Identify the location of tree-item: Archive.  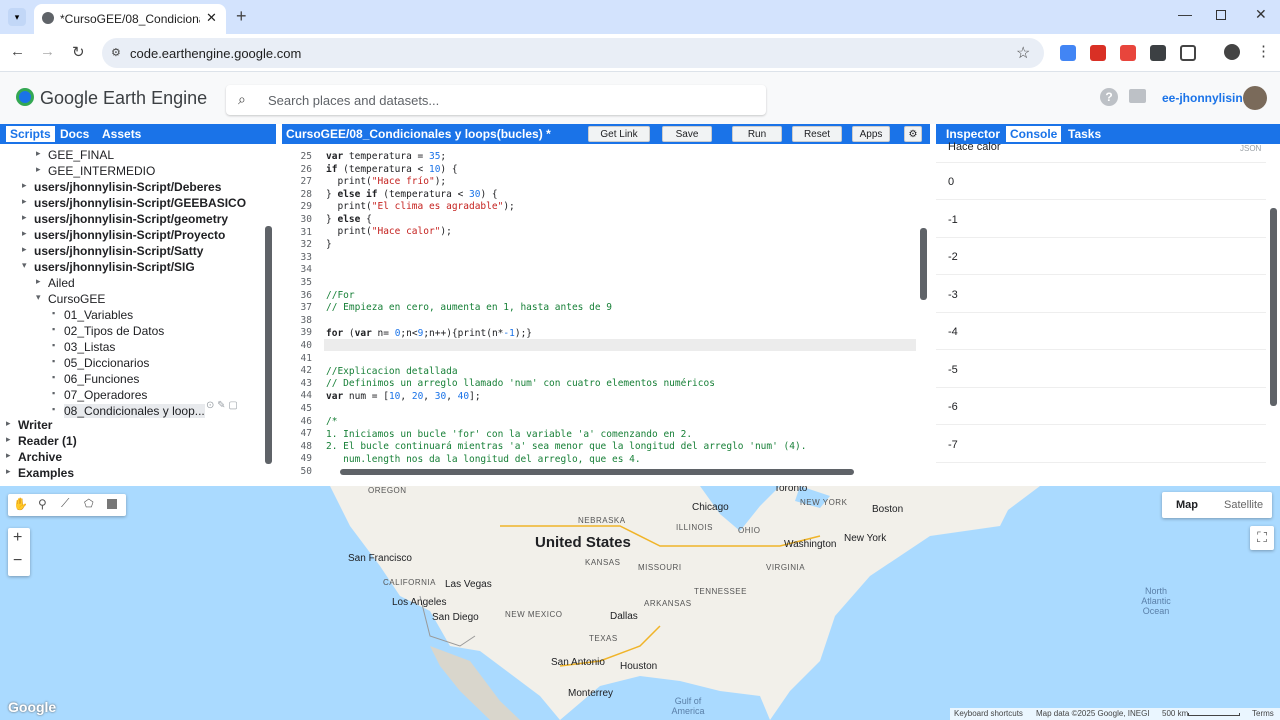
(40, 457).